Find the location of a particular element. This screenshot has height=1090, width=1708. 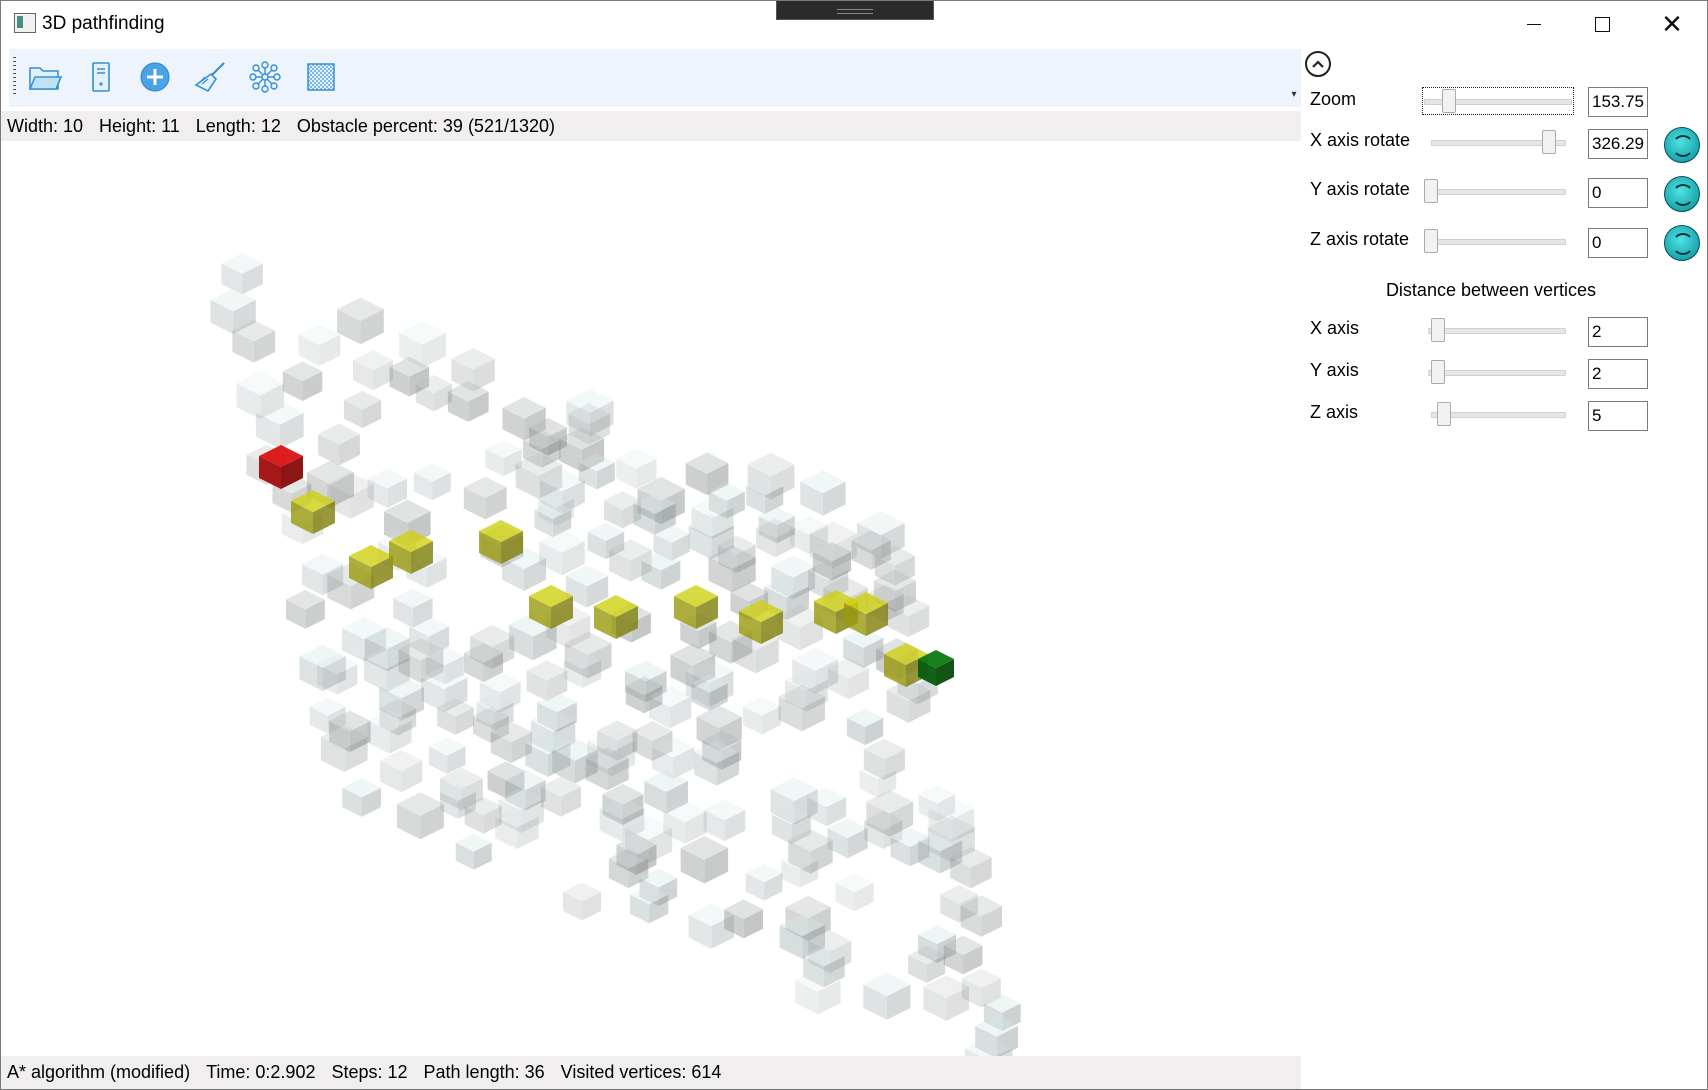

x-rotate-label: X axis rotate is located at coordinates (1360, 140).